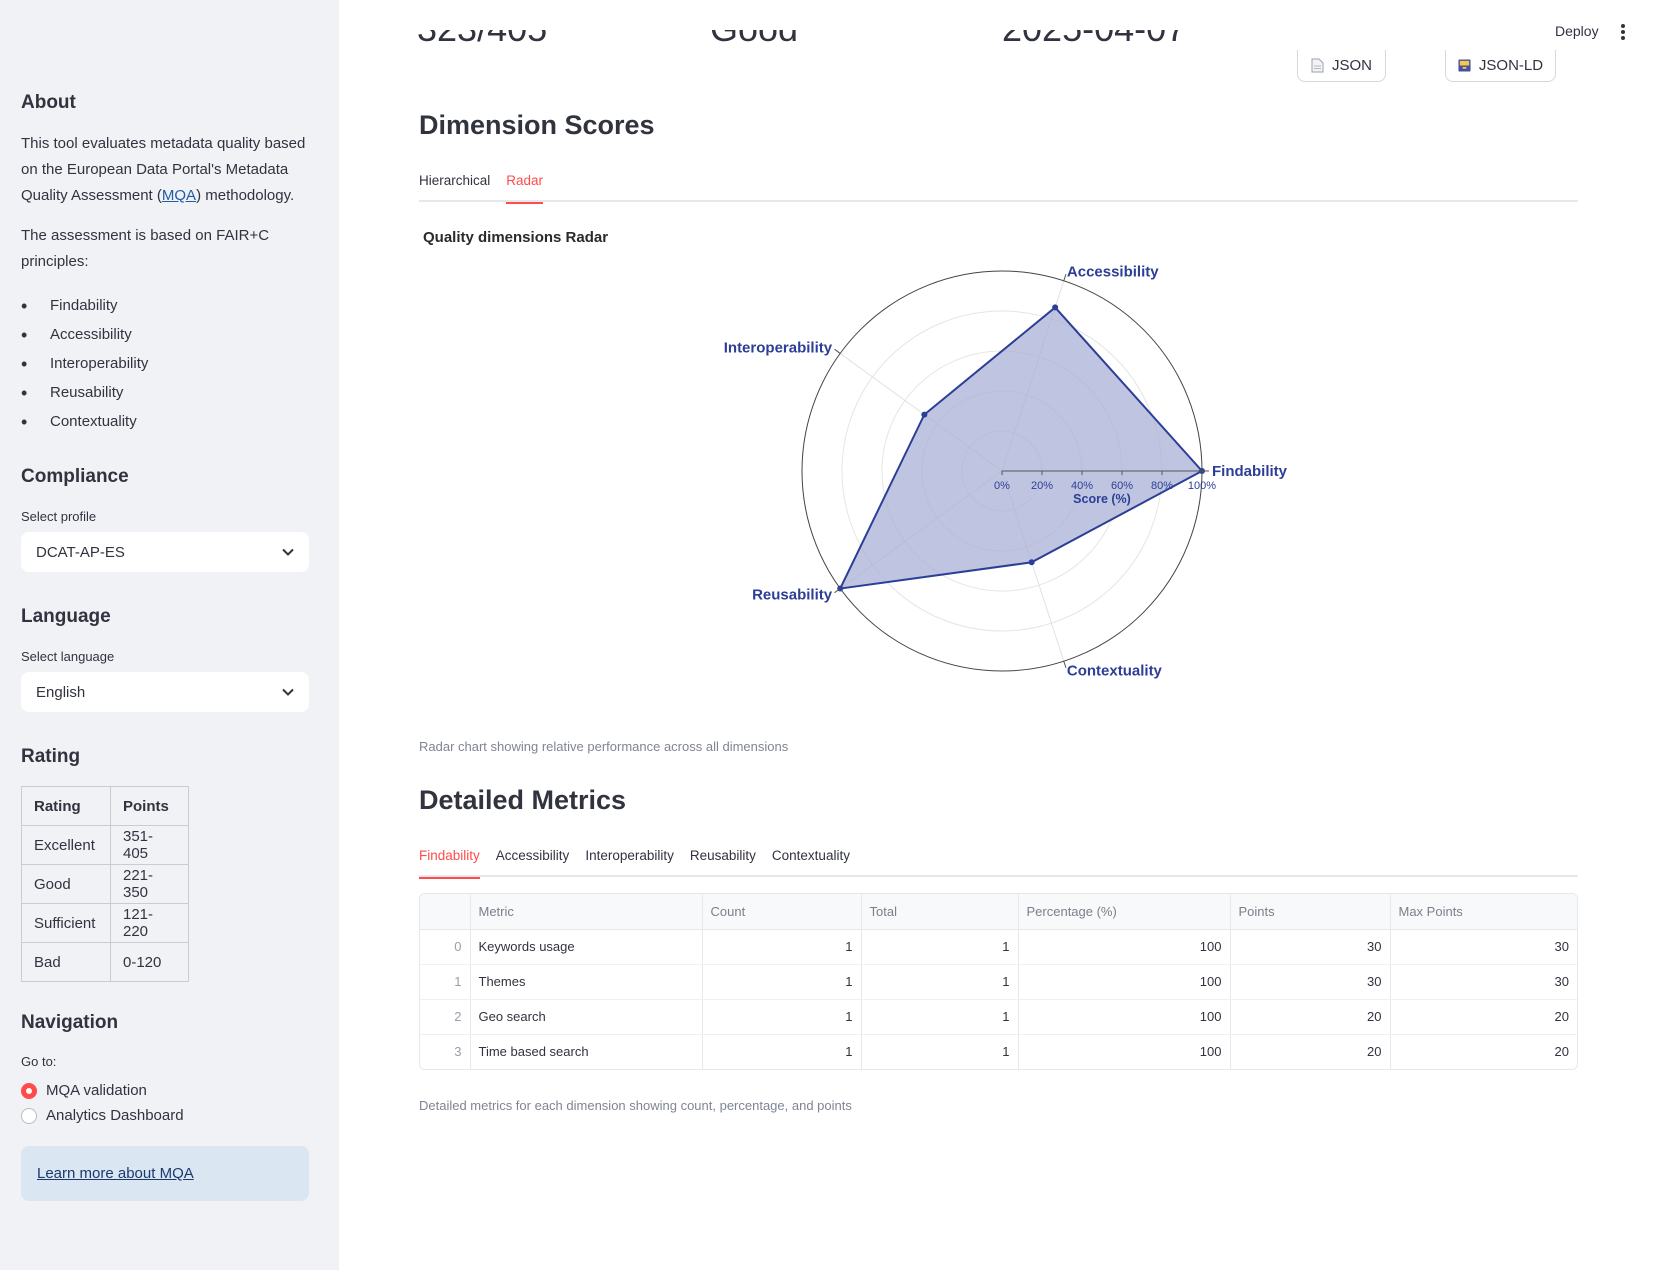  I want to click on table-row: Bad 0-120, so click(105, 962).